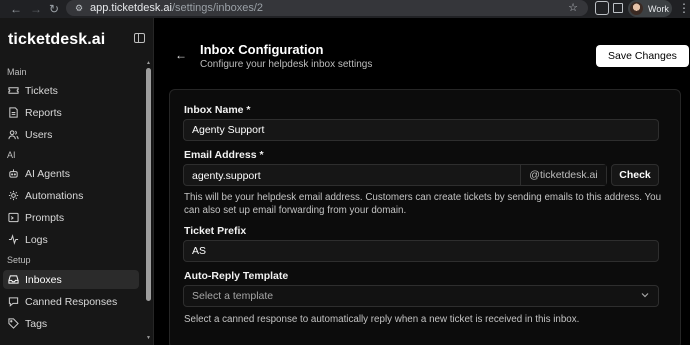  What do you see at coordinates (636, 8) in the screenshot?
I see `avatar` at bounding box center [636, 8].